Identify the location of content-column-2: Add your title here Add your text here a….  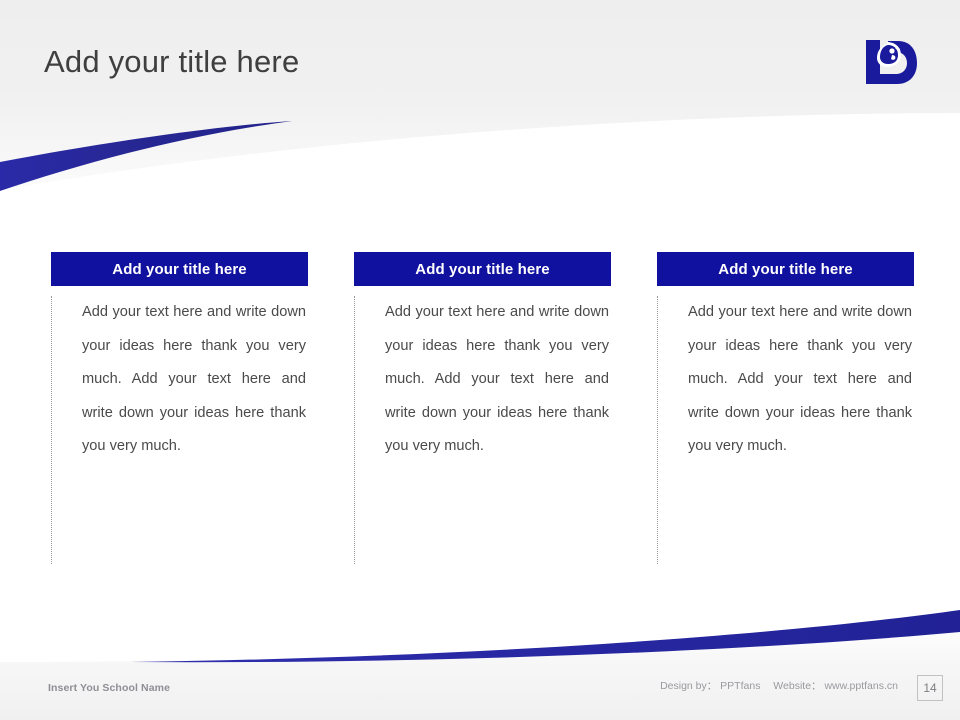
(482, 408).